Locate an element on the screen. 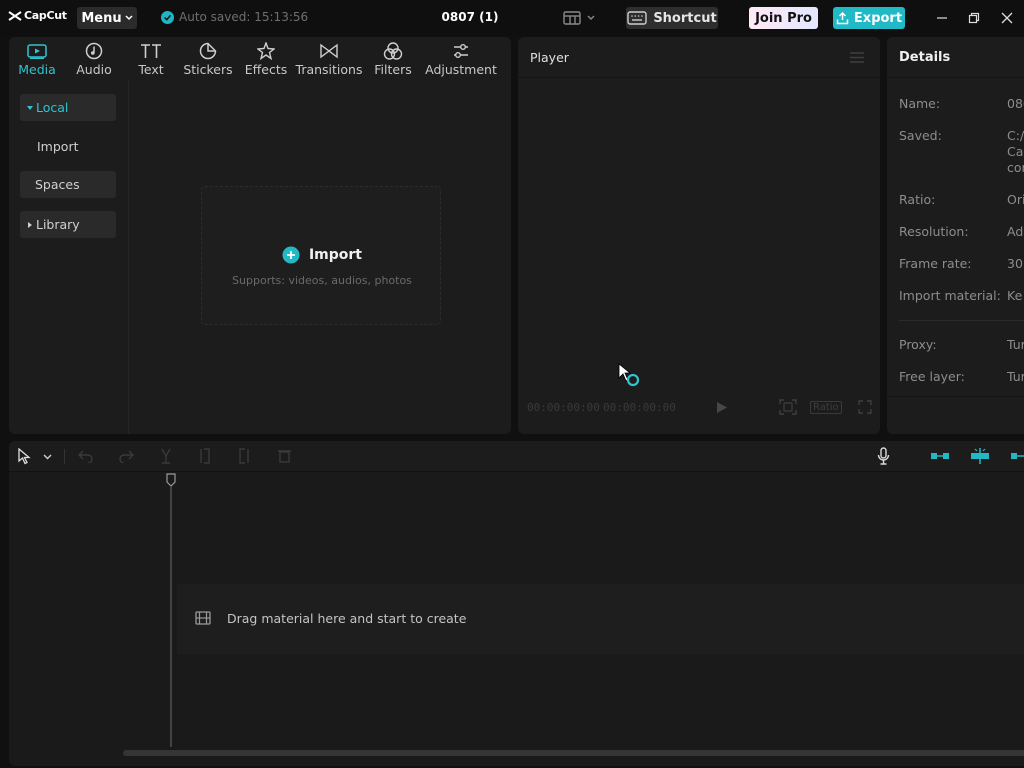 This screenshot has width=1024, height=768. restore-button is located at coordinates (974, 18).